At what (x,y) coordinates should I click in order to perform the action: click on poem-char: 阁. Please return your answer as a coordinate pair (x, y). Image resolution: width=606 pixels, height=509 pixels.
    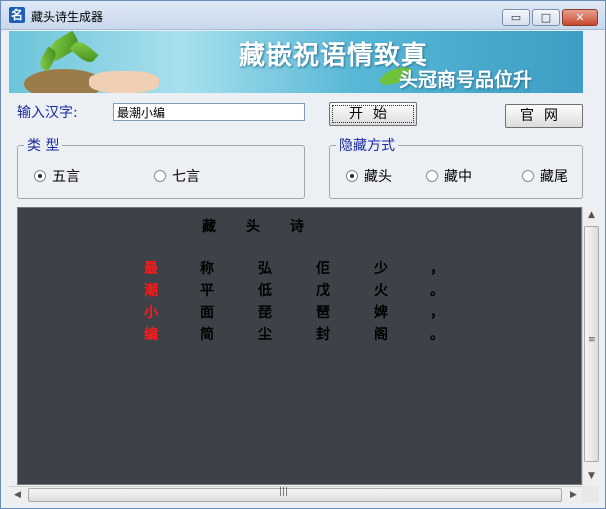
    Looking at the image, I should click on (381, 335).